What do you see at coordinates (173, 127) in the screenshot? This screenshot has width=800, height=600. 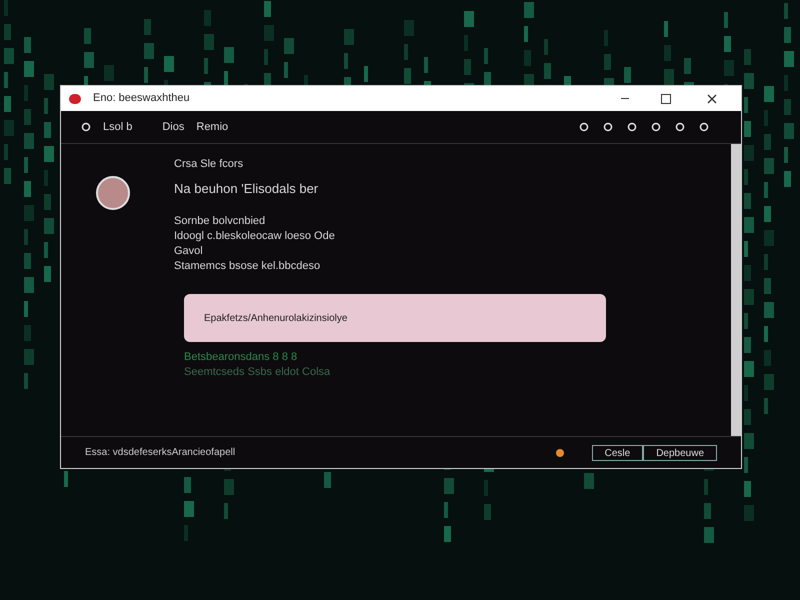 I see `toolbar-button: Dios` at bounding box center [173, 127].